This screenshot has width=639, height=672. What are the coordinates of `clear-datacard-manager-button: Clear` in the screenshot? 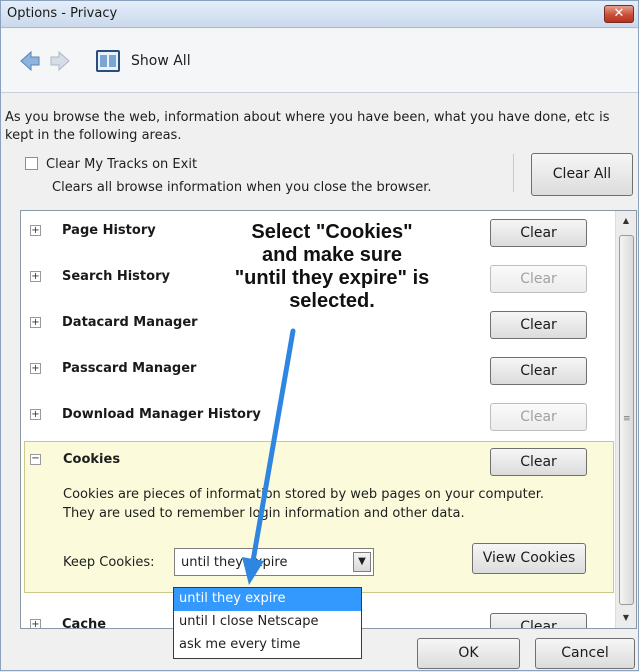 It's located at (538, 325).